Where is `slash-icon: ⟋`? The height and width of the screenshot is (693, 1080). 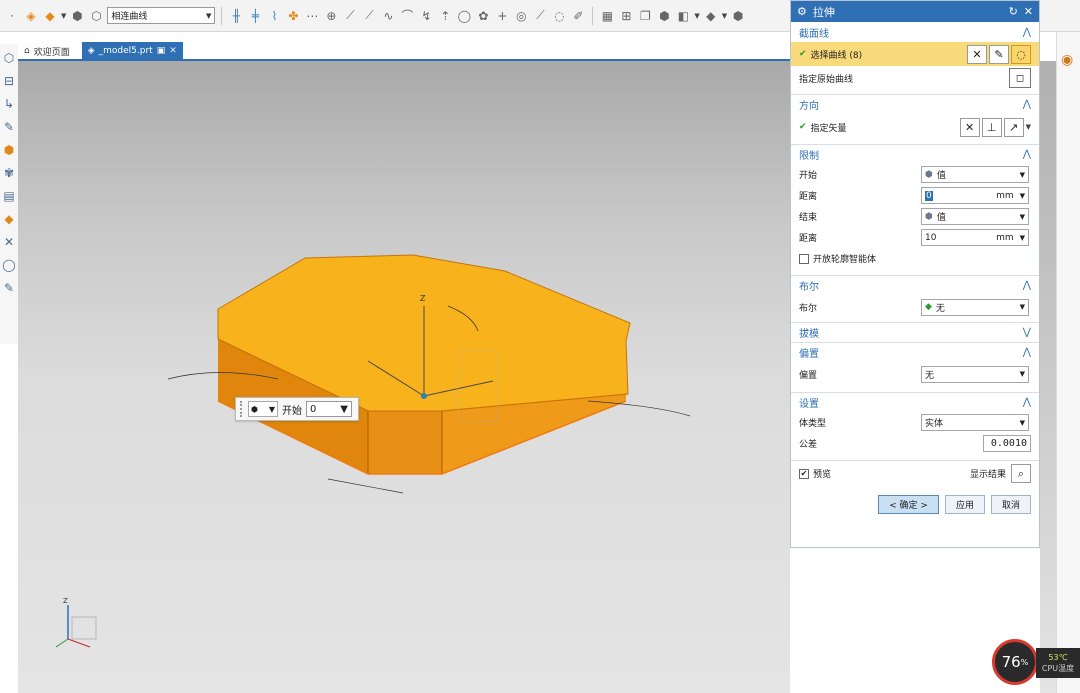
slash-icon: ⟋ is located at coordinates (540, 16).